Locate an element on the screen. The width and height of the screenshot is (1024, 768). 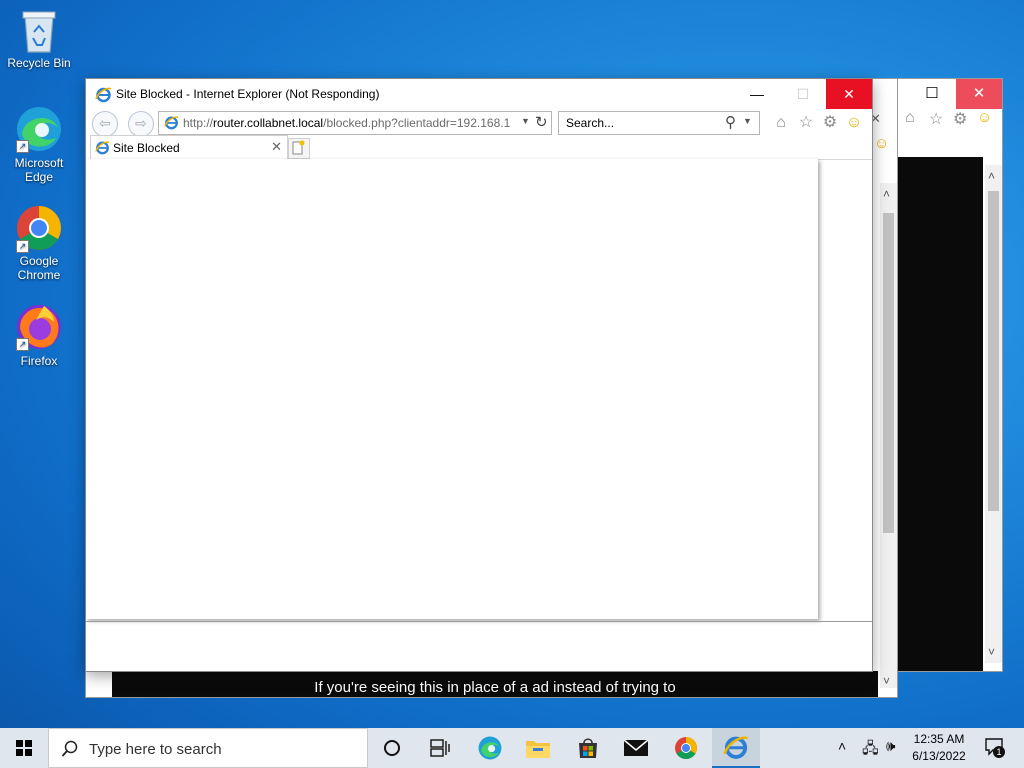
desktop-icon-label: Microsoft Edge is located at coordinates (39, 170).